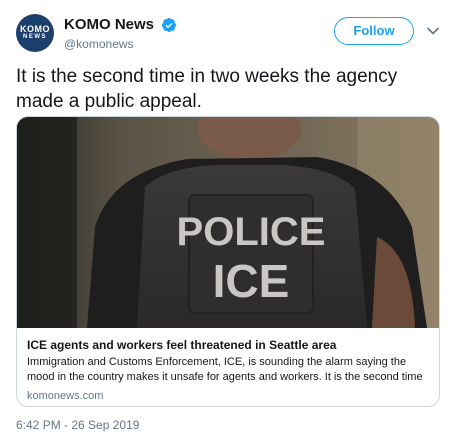 The height and width of the screenshot is (444, 461). I want to click on tweet-header: KOMO NEWS KOMO News @komonews Follow, so click(231, 34).